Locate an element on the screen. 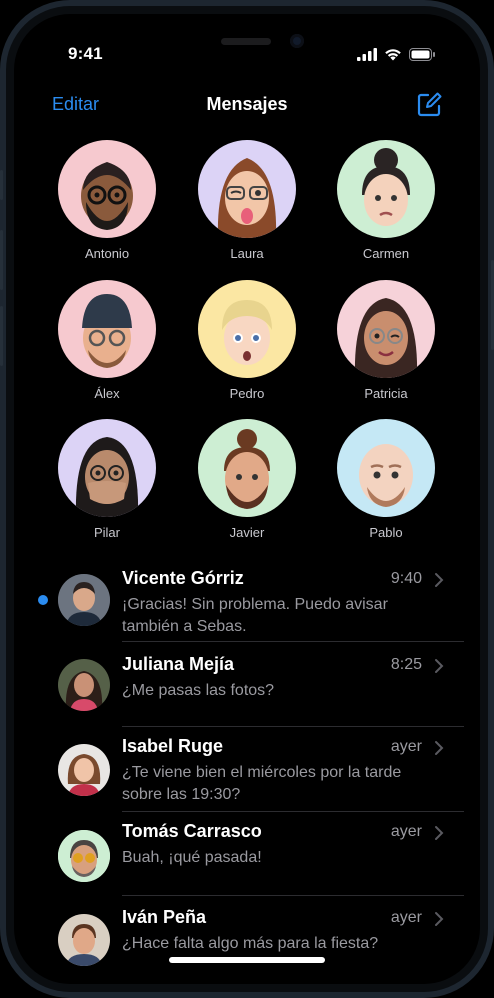 Image resolution: width=494 pixels, height=998 pixels. earpiece-speaker is located at coordinates (246, 41).